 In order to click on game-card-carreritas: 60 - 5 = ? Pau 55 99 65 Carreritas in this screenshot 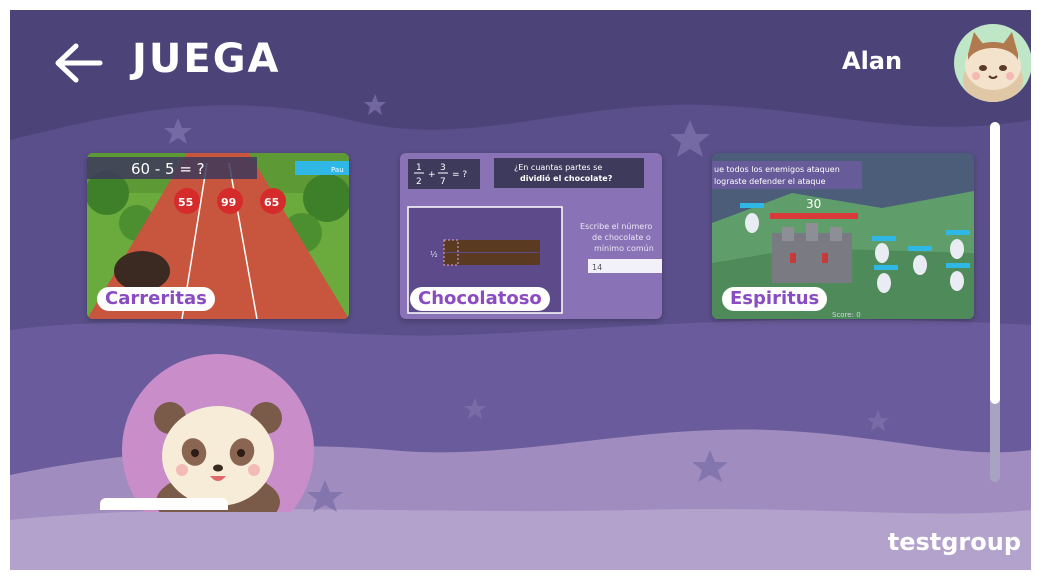, I will do `click(218, 236)`.